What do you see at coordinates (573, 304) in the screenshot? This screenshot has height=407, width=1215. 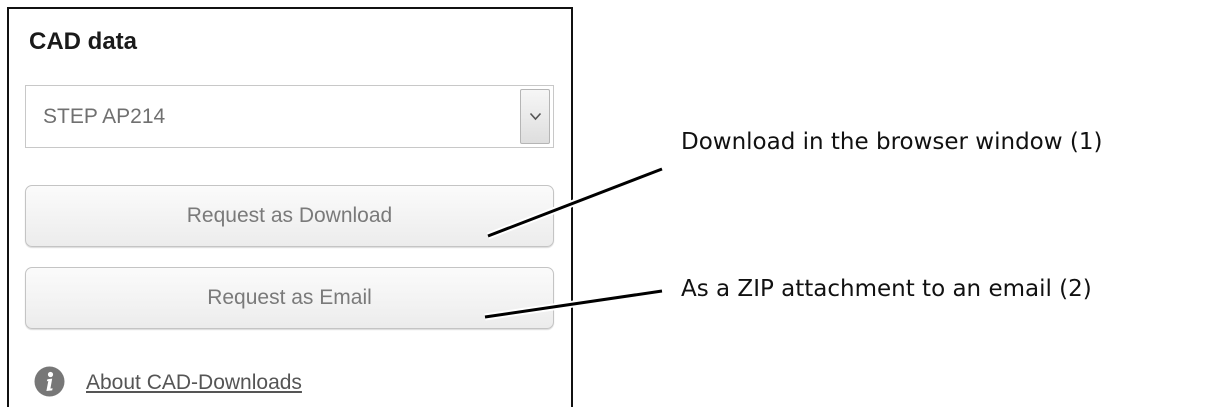 I see `callout-line-email` at bounding box center [573, 304].